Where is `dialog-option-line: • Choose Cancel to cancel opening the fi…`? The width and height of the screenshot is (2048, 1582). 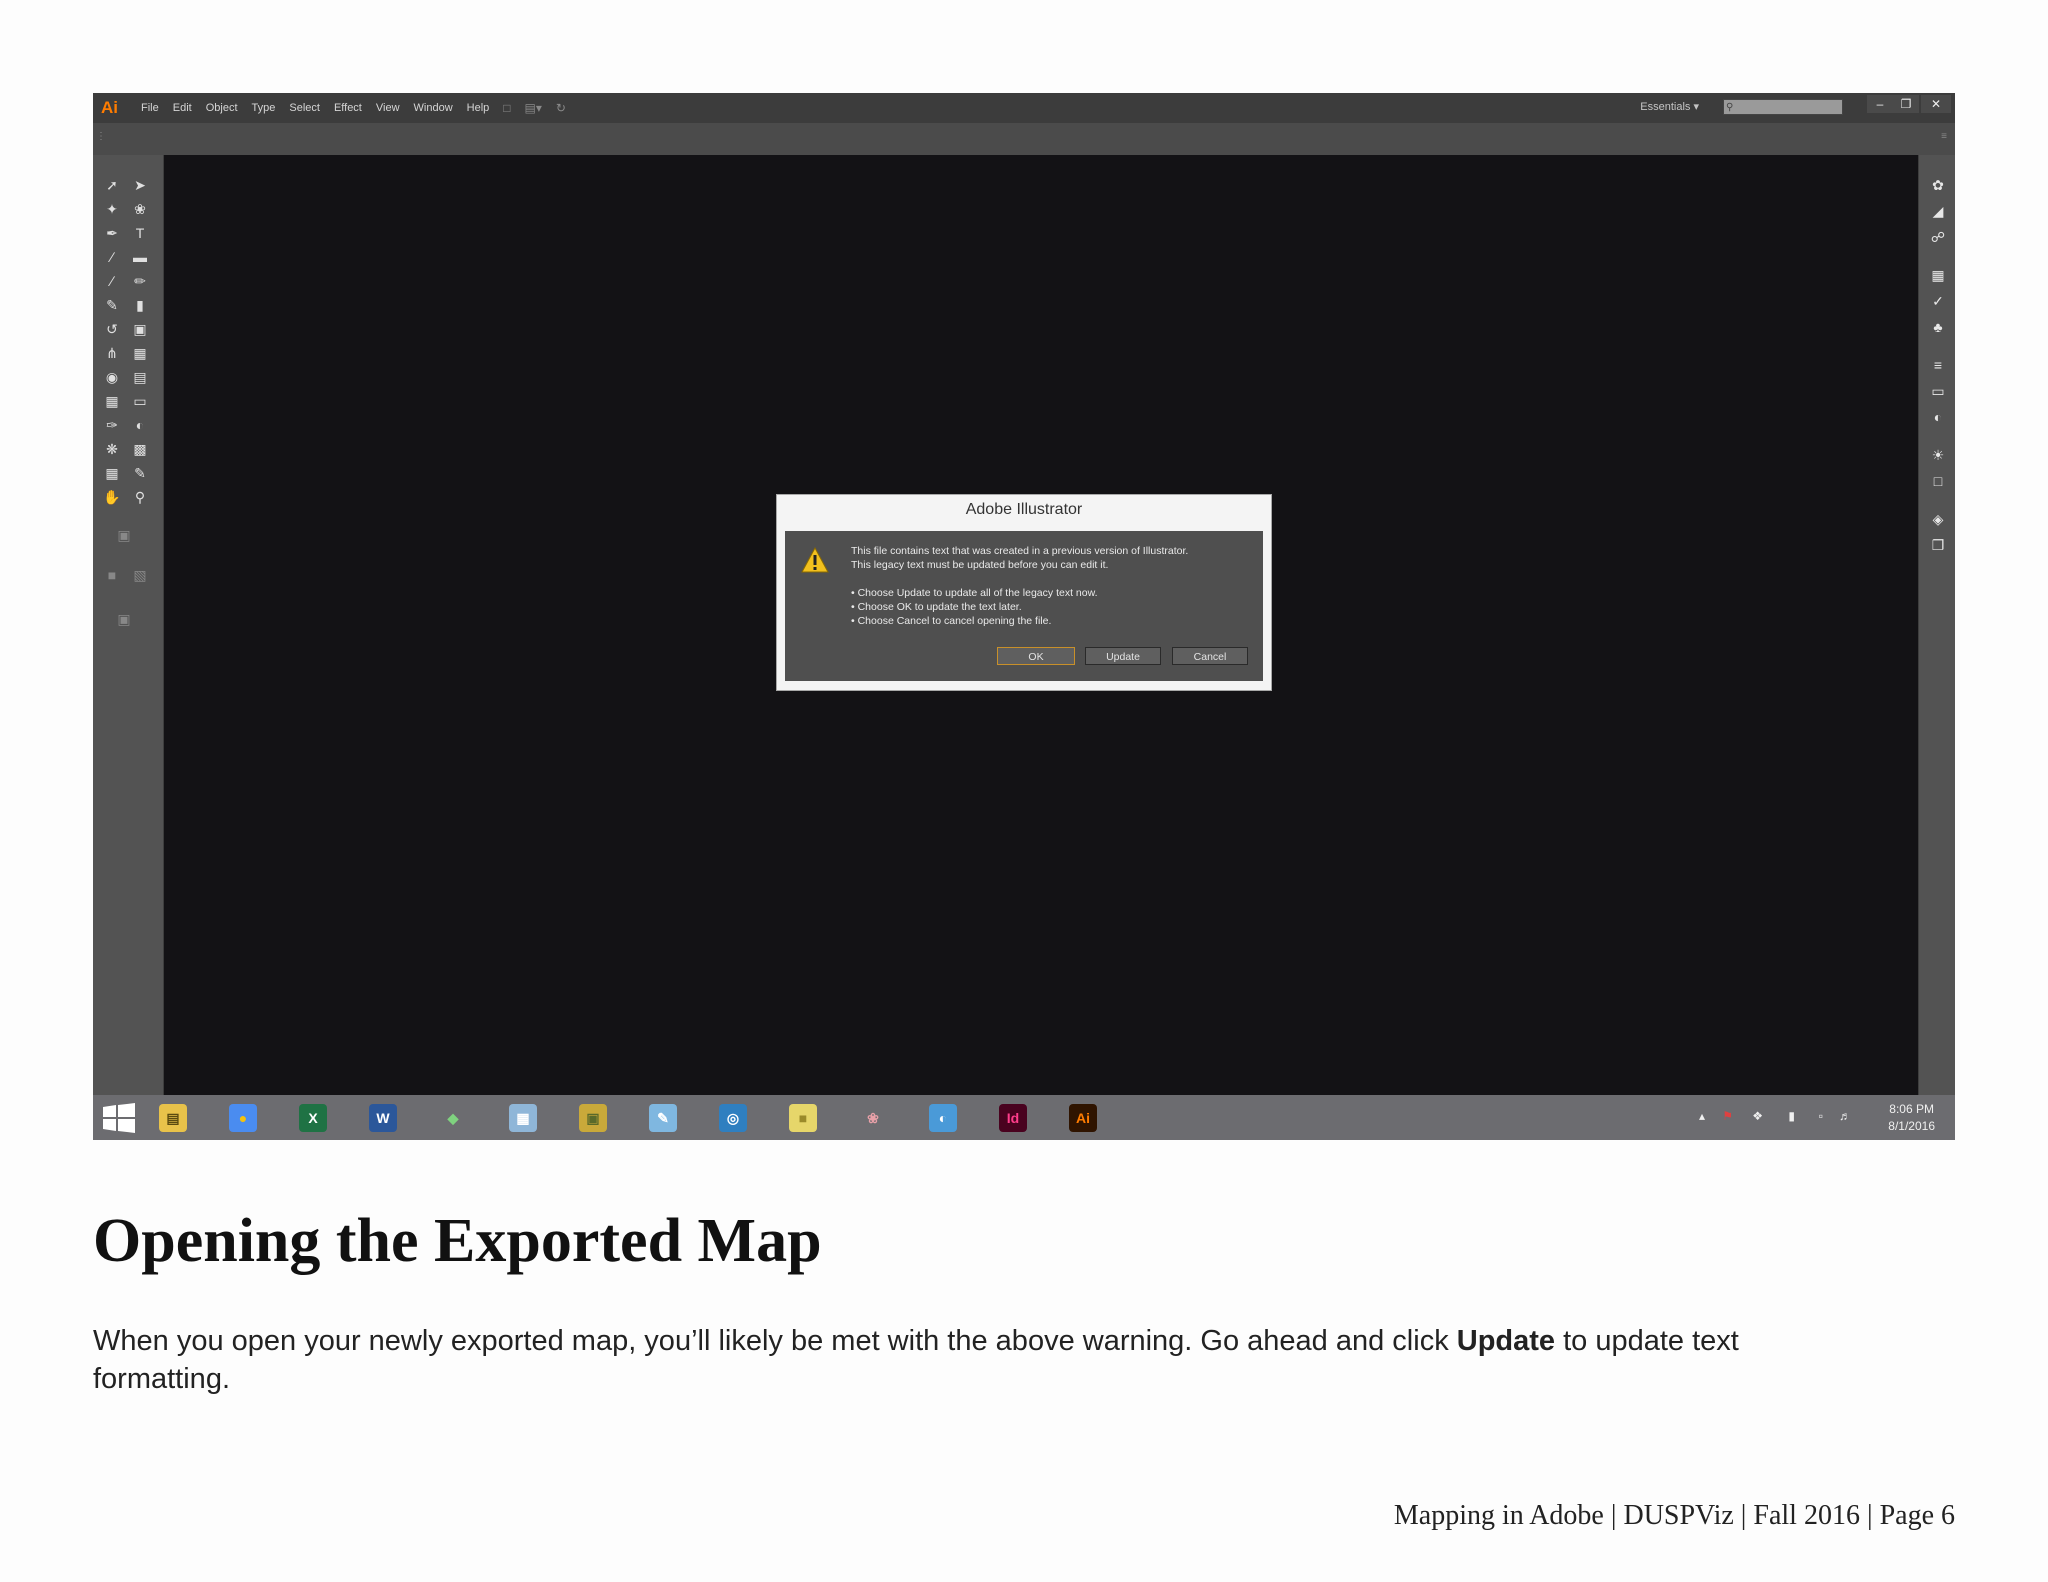
dialog-option-line: • Choose Cancel to cancel opening the fi… is located at coordinates (951, 621).